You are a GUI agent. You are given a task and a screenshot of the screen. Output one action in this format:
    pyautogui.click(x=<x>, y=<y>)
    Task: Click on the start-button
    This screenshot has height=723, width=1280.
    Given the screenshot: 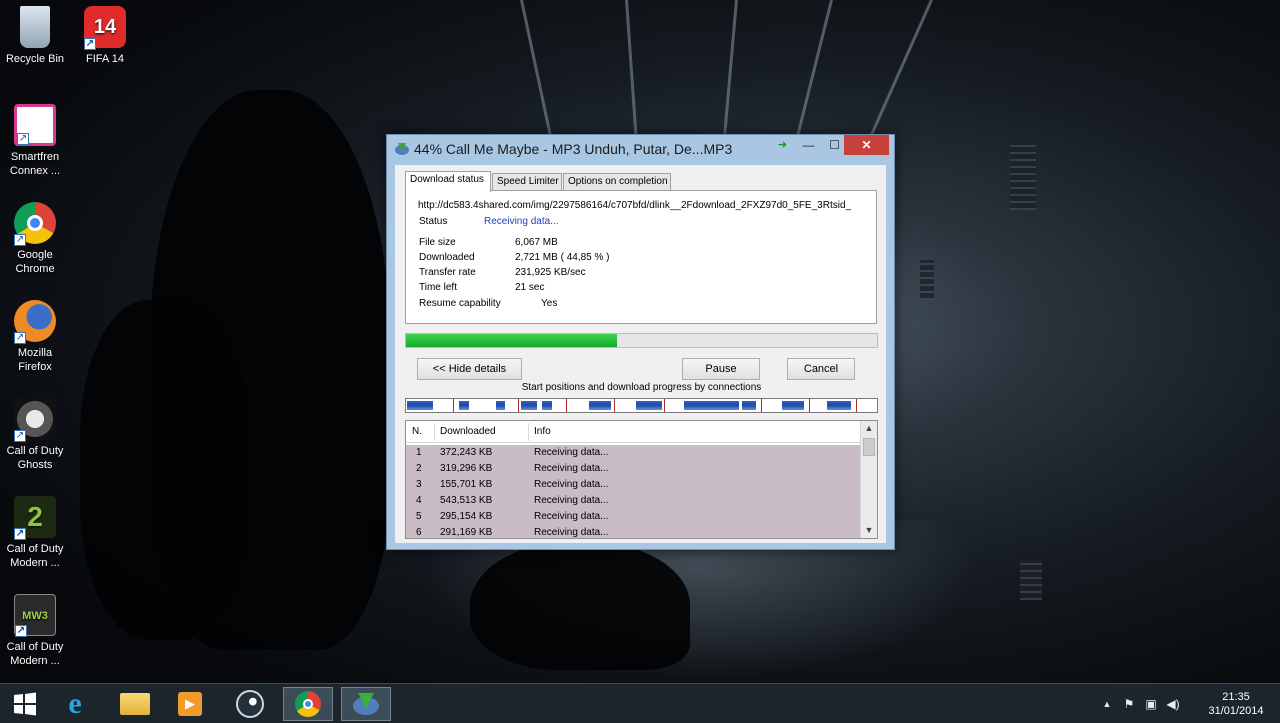 What is the action you would take?
    pyautogui.click(x=25, y=704)
    